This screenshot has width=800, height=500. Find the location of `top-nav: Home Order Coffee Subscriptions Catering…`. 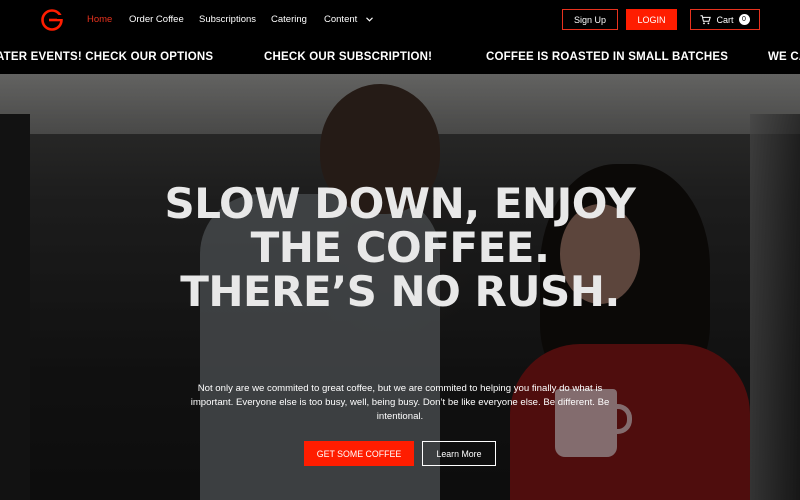

top-nav: Home Order Coffee Subscriptions Catering… is located at coordinates (400, 20).